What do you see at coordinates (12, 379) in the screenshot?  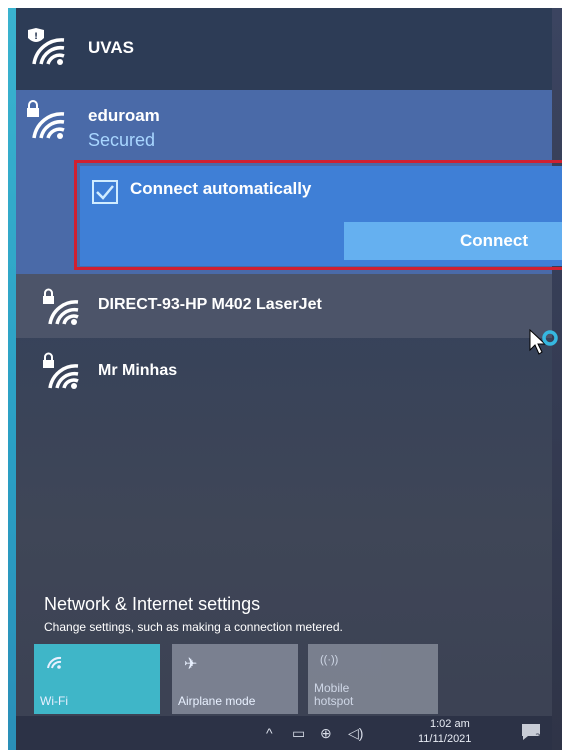 I see `left-edge` at bounding box center [12, 379].